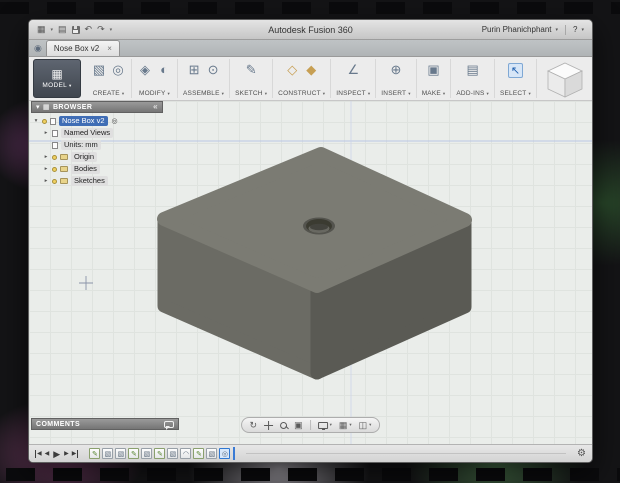 This screenshot has width=620, height=483. What do you see at coordinates (66, 454) in the screenshot?
I see `step-forward-button: ▶` at bounding box center [66, 454].